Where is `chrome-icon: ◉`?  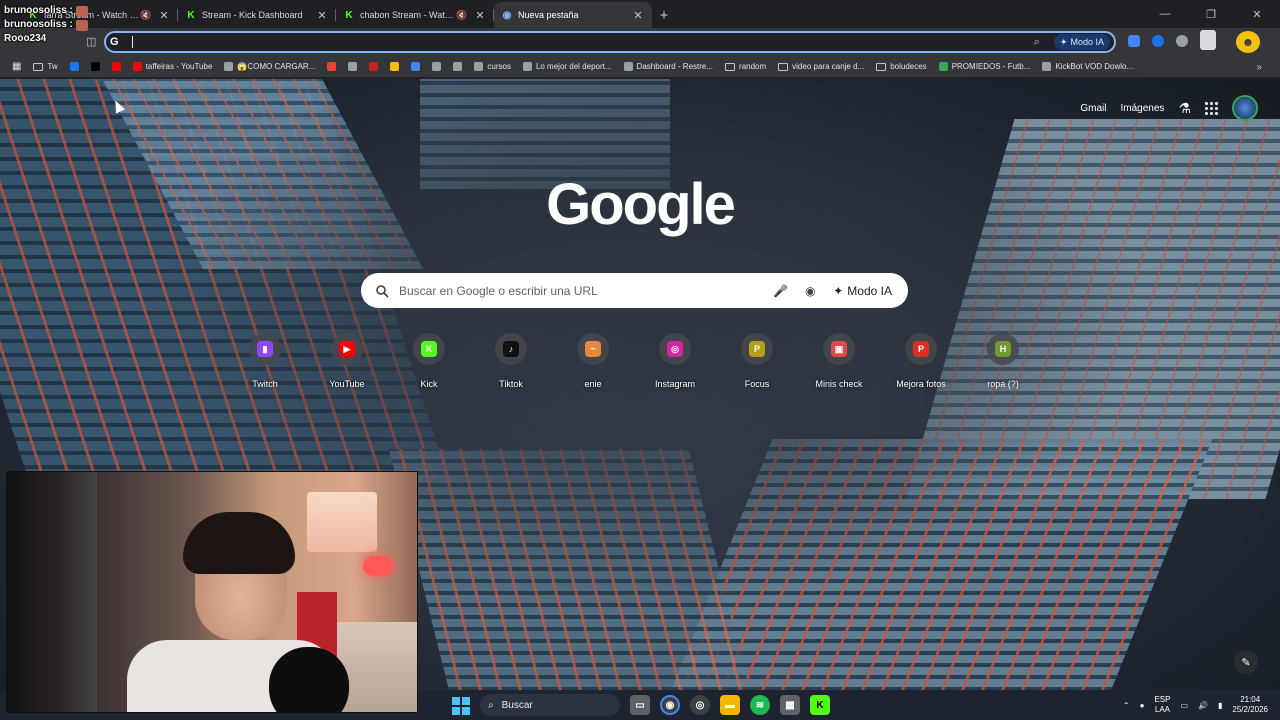
chrome-icon: ◉ is located at coordinates (670, 705).